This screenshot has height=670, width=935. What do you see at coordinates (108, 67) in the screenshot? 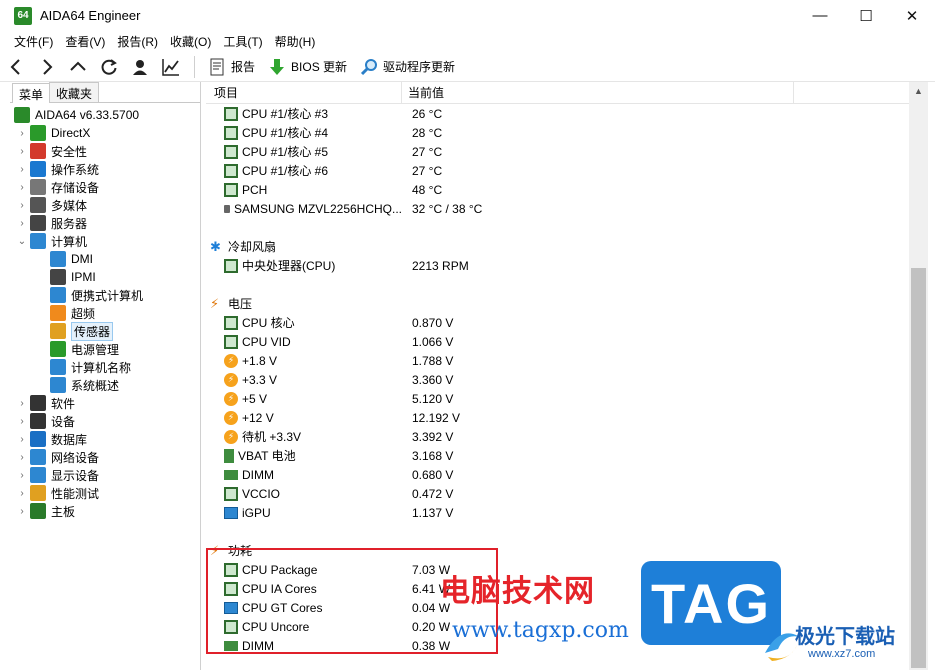
I see `refresh-button` at bounding box center [108, 67].